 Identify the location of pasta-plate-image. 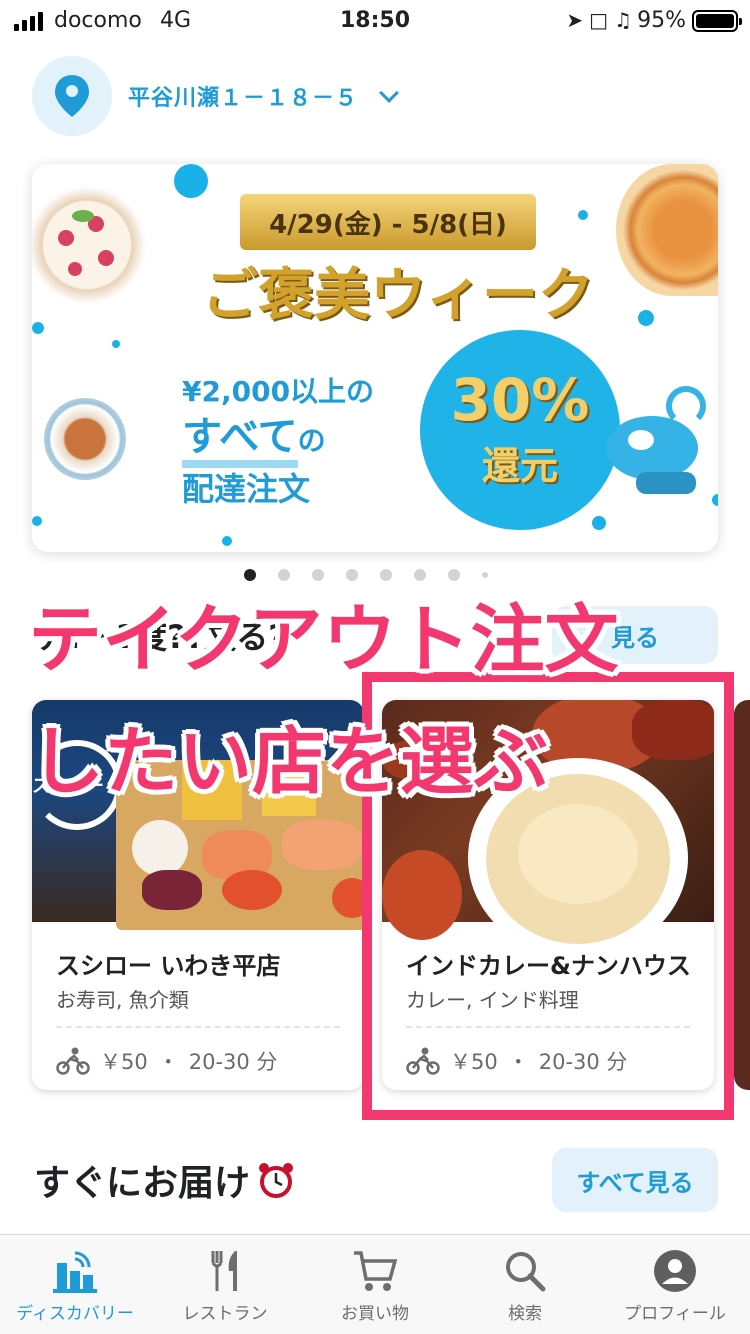
(85, 439).